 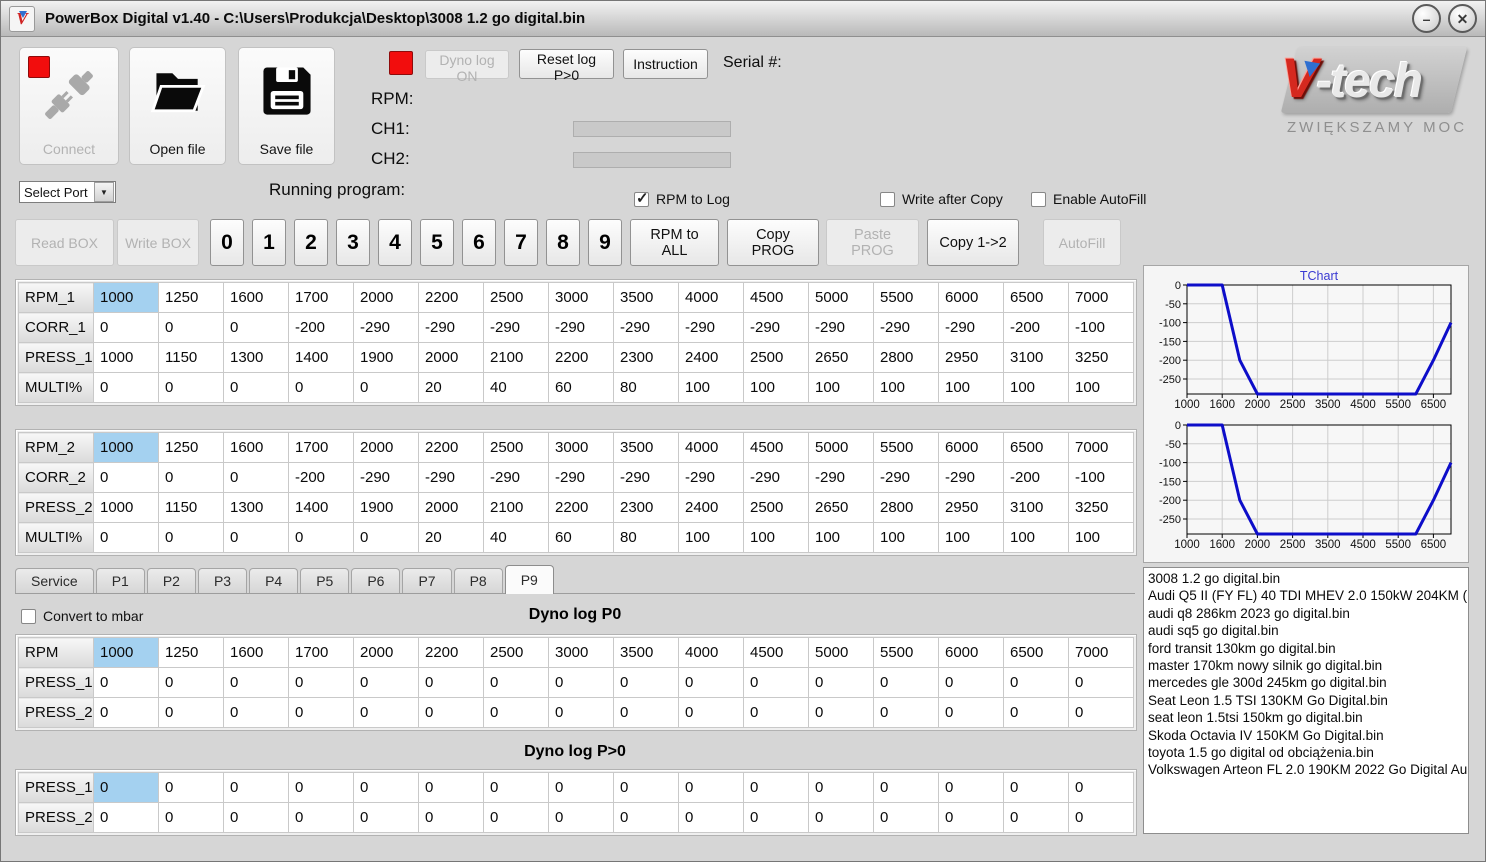 What do you see at coordinates (906, 447) in the screenshot?
I see `grid-cell: 5500` at bounding box center [906, 447].